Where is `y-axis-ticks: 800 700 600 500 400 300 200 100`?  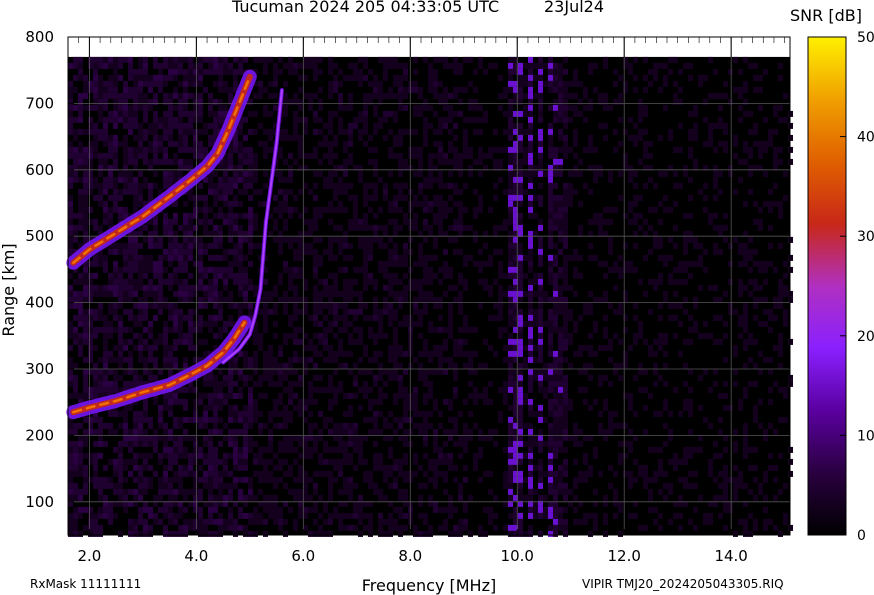
y-axis-ticks: 800 700 600 500 400 300 200 100 is located at coordinates (49, 269).